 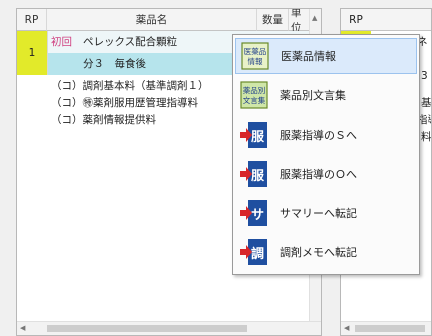 I want to click on rp-number-cell: 1, so click(x=32, y=53).